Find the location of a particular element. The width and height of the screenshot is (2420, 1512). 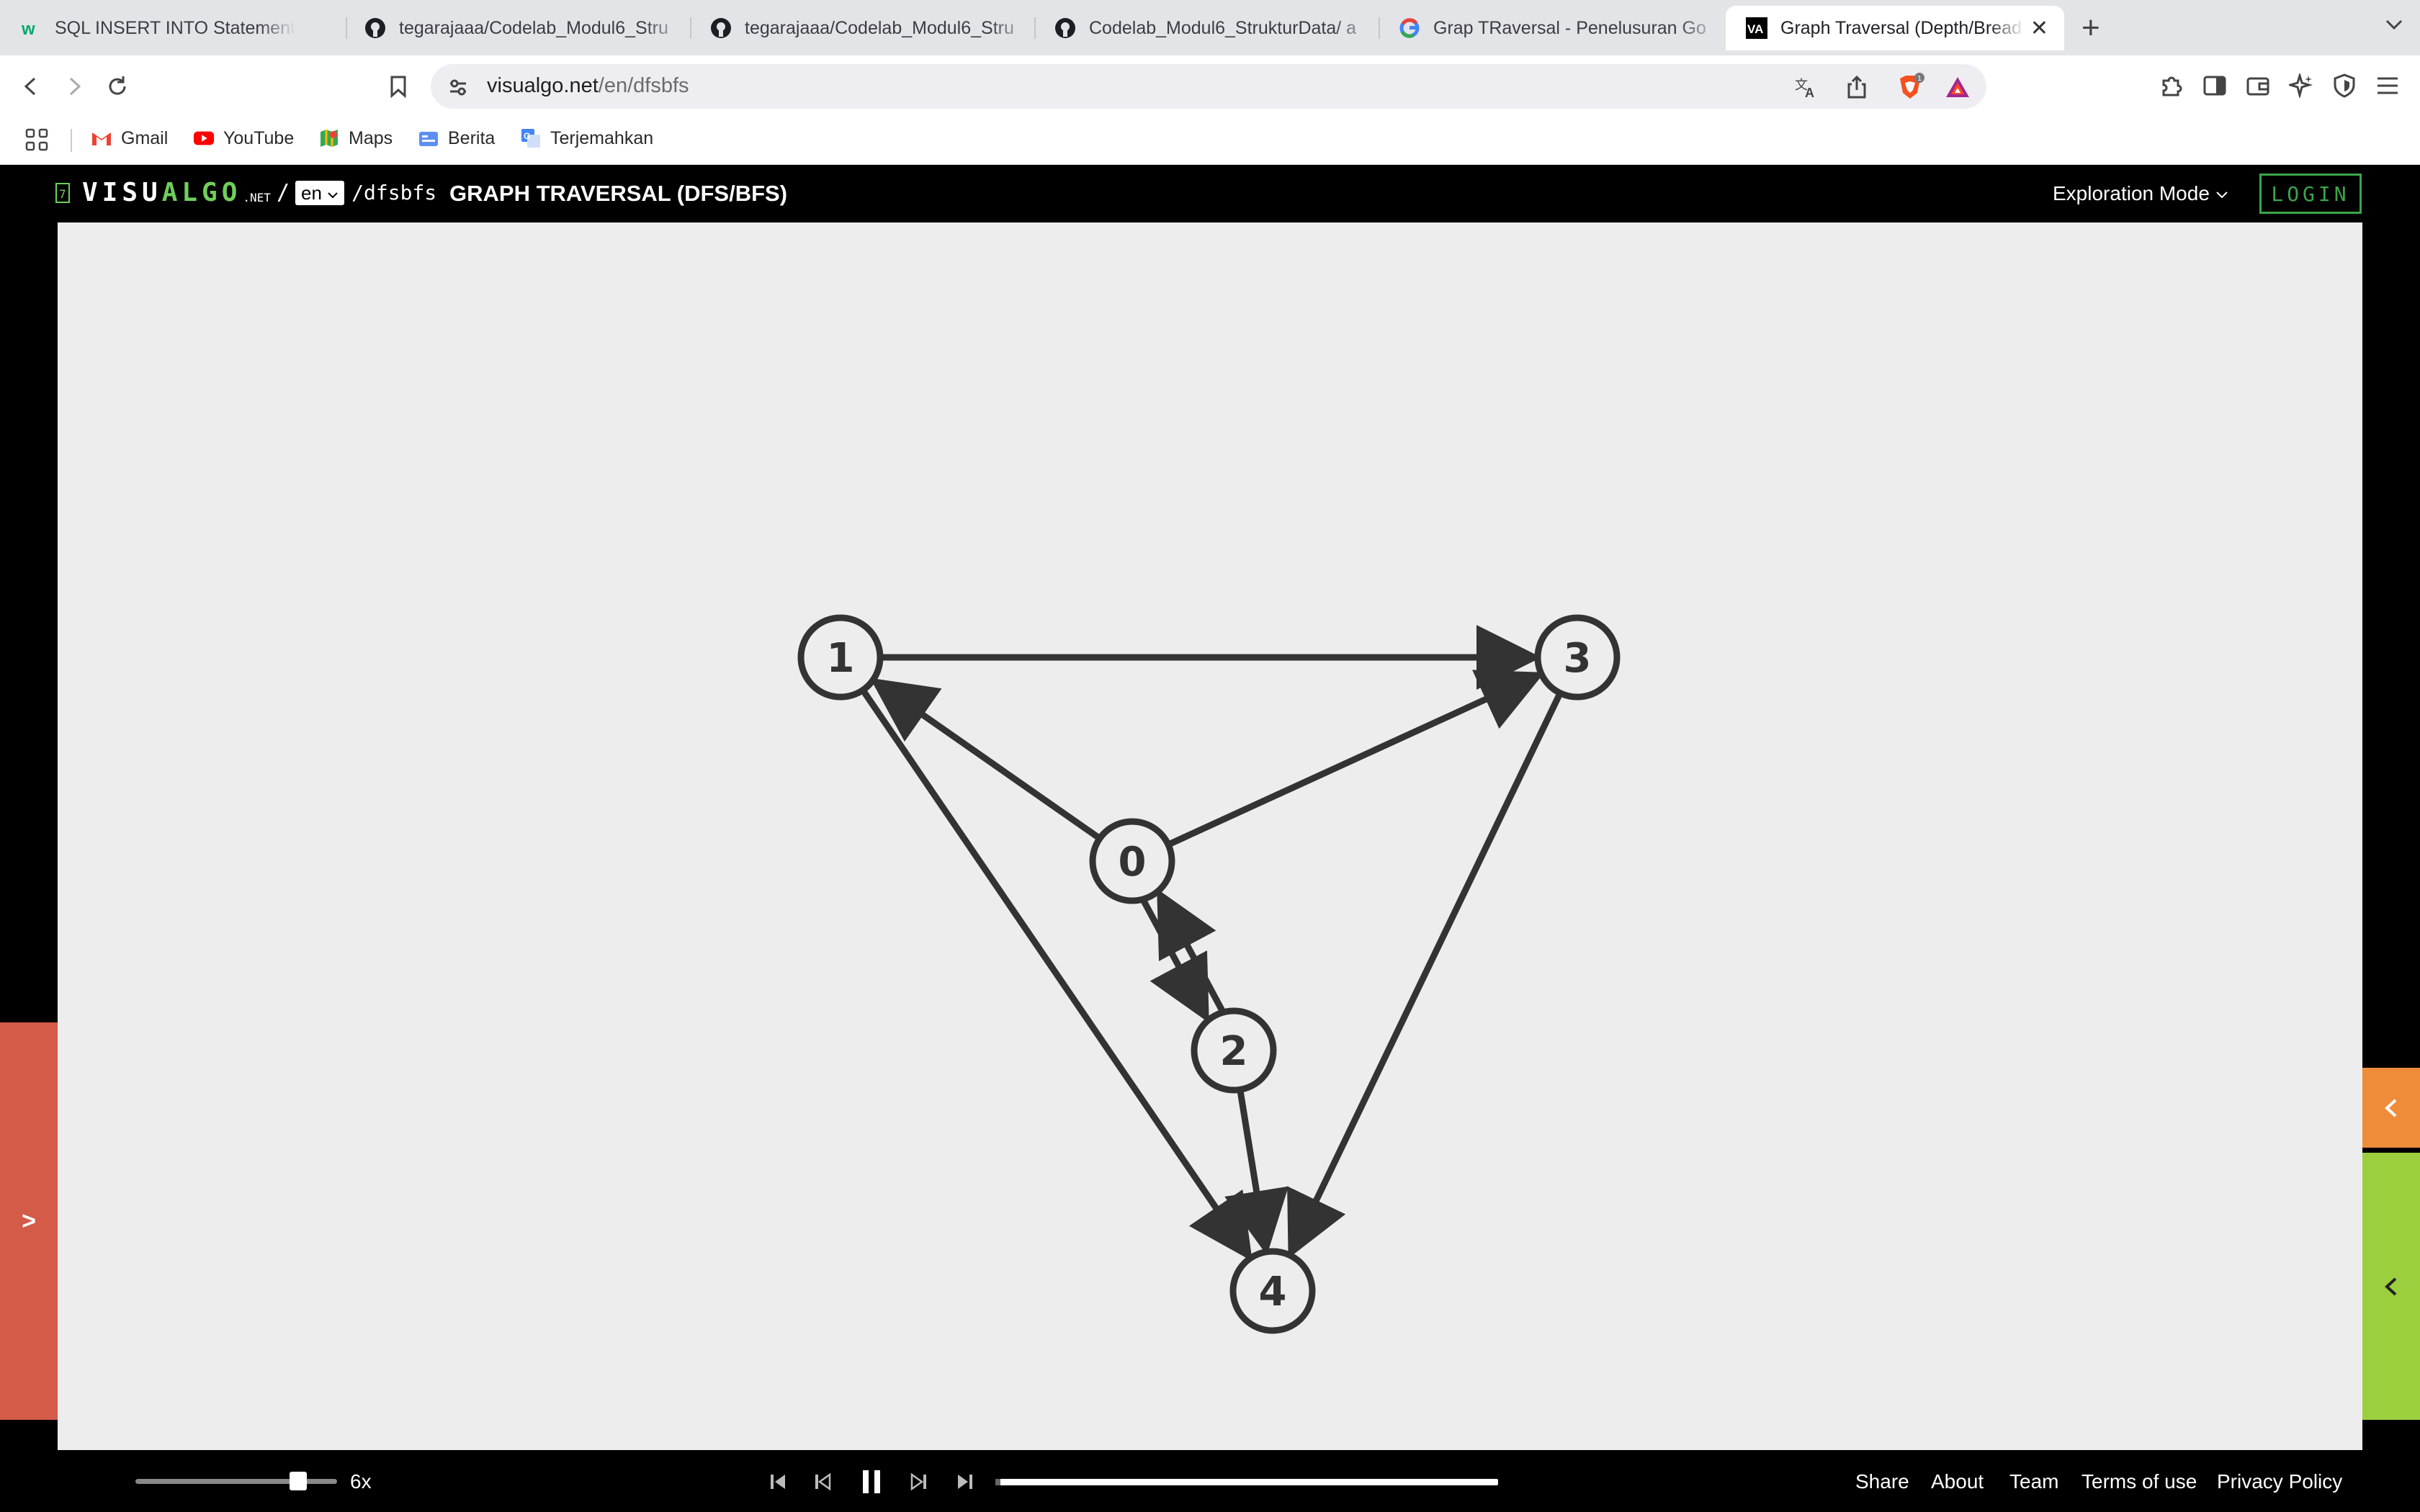

menu-icon is located at coordinates (2387, 86).